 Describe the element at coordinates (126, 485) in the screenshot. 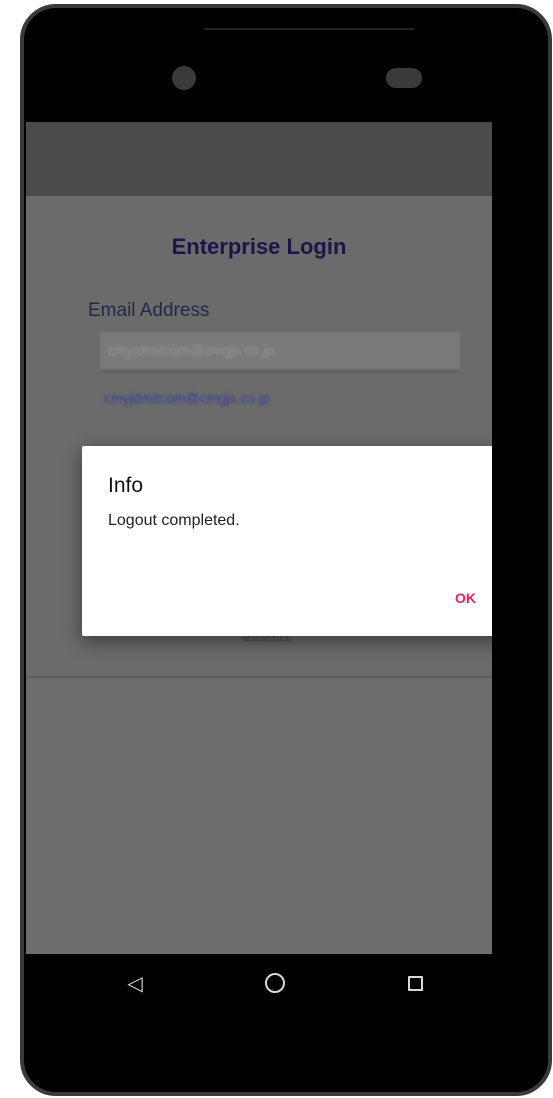

I see `dialog-title: Info` at that location.